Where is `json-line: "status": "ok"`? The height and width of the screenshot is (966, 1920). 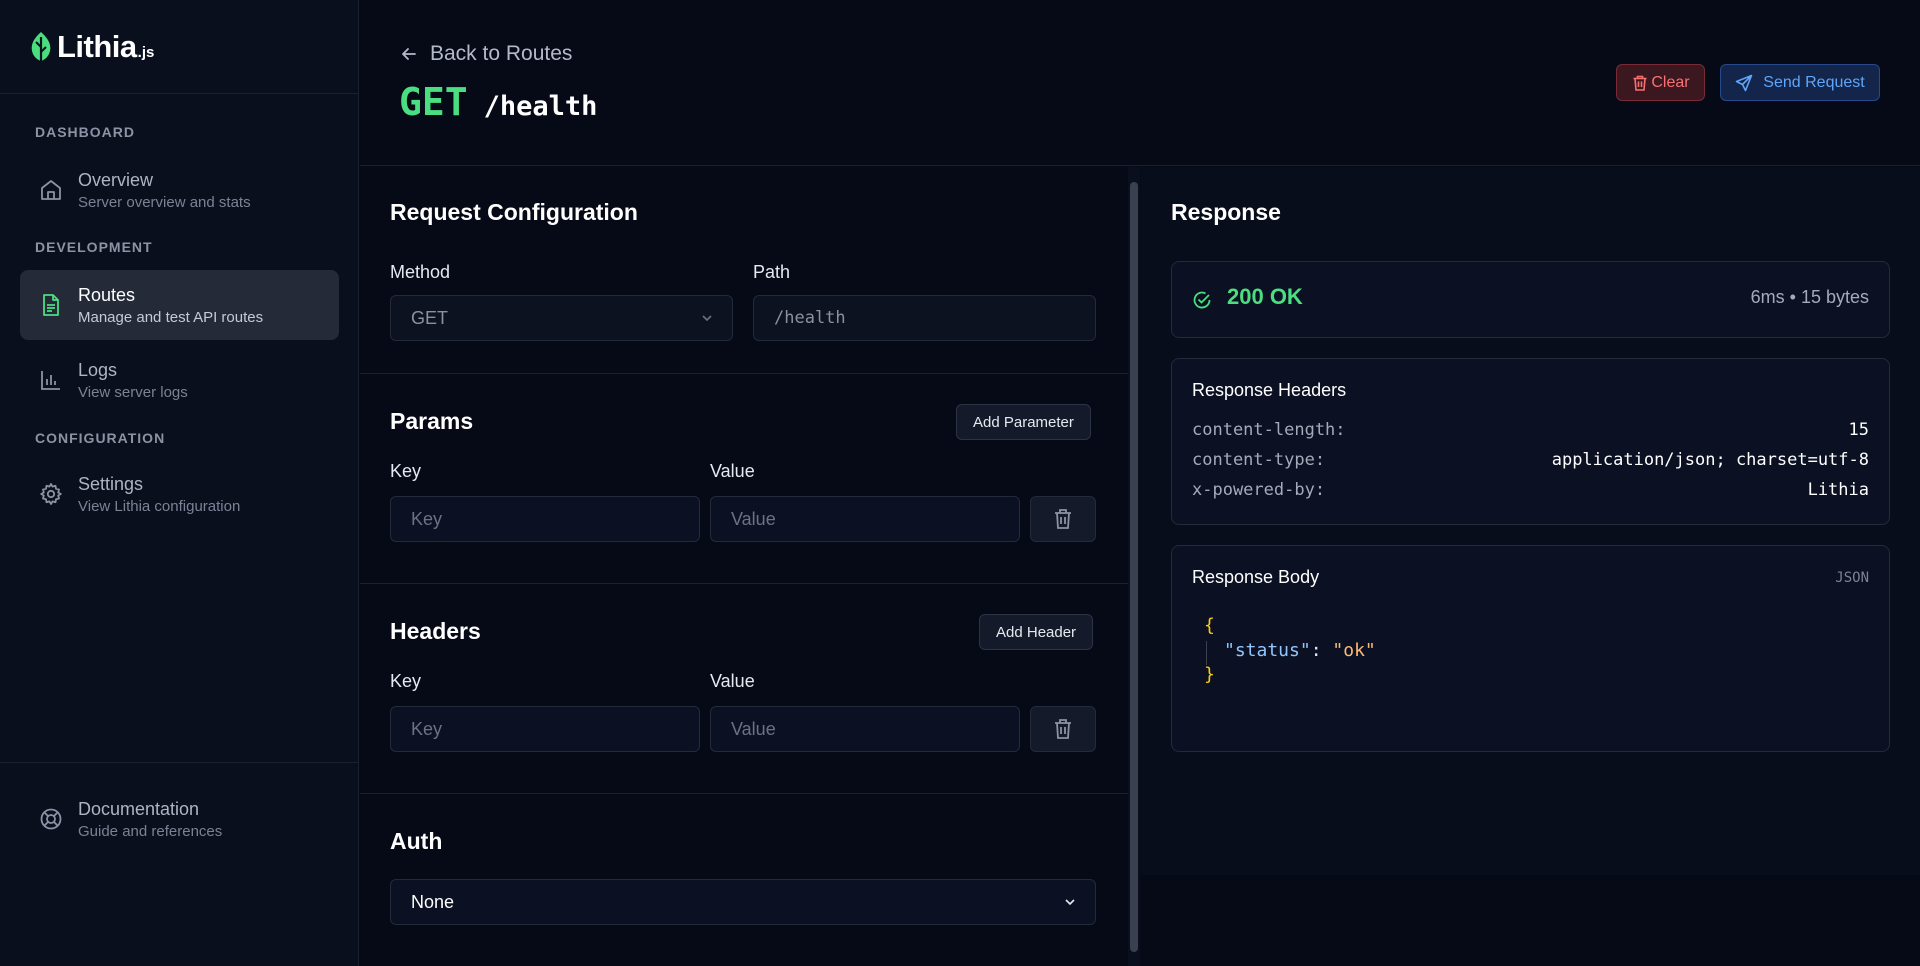
json-line: "status": "ok" is located at coordinates (1300, 650).